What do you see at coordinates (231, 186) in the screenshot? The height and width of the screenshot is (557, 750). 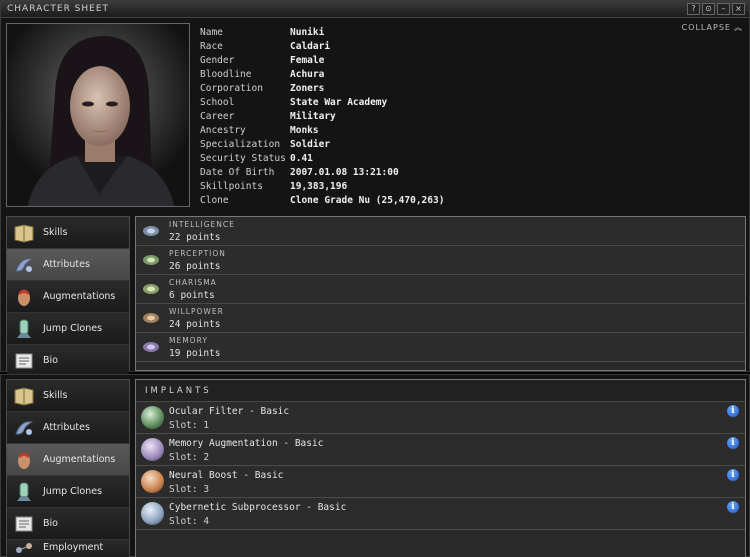 I see `info-label: Skillpoints` at bounding box center [231, 186].